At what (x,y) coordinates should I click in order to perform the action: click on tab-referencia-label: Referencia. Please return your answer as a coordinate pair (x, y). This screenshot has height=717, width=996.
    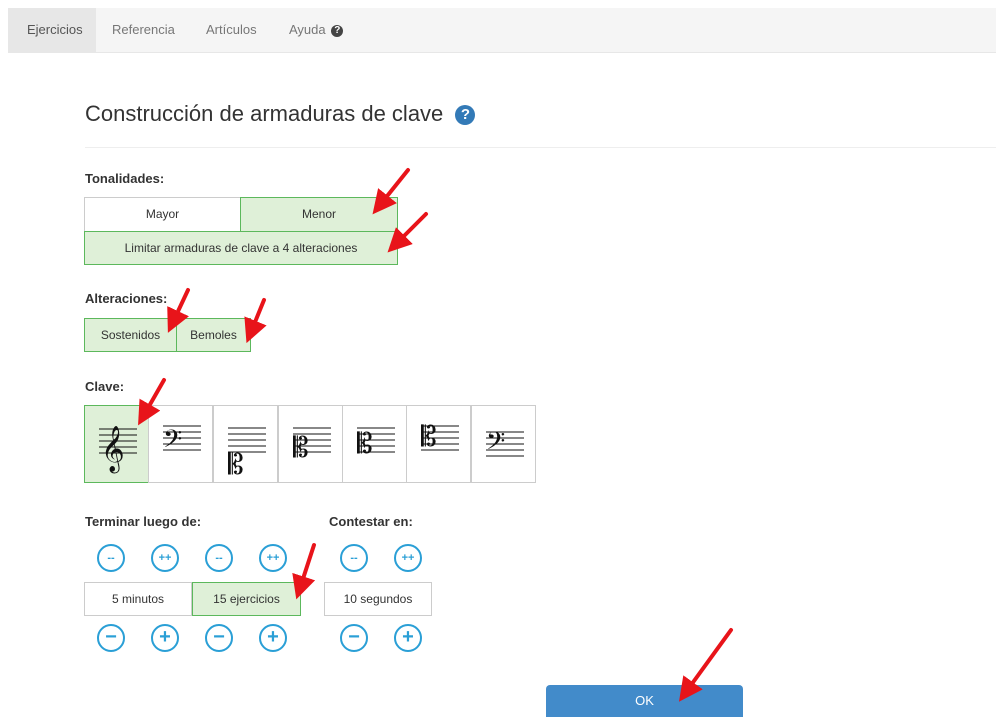
    Looking at the image, I should click on (143, 29).